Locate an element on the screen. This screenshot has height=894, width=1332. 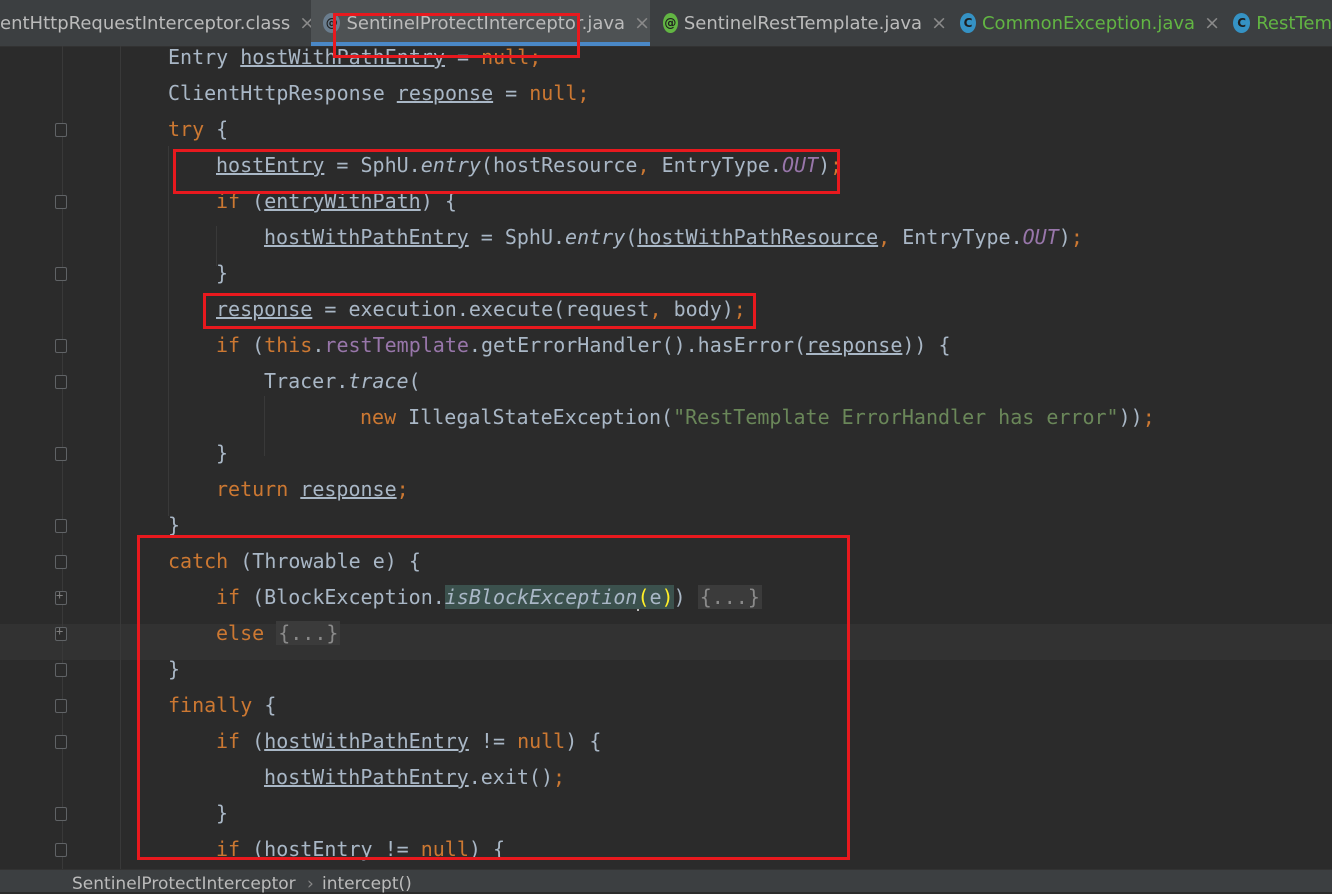
code-line: return response; is located at coordinates (312, 489).